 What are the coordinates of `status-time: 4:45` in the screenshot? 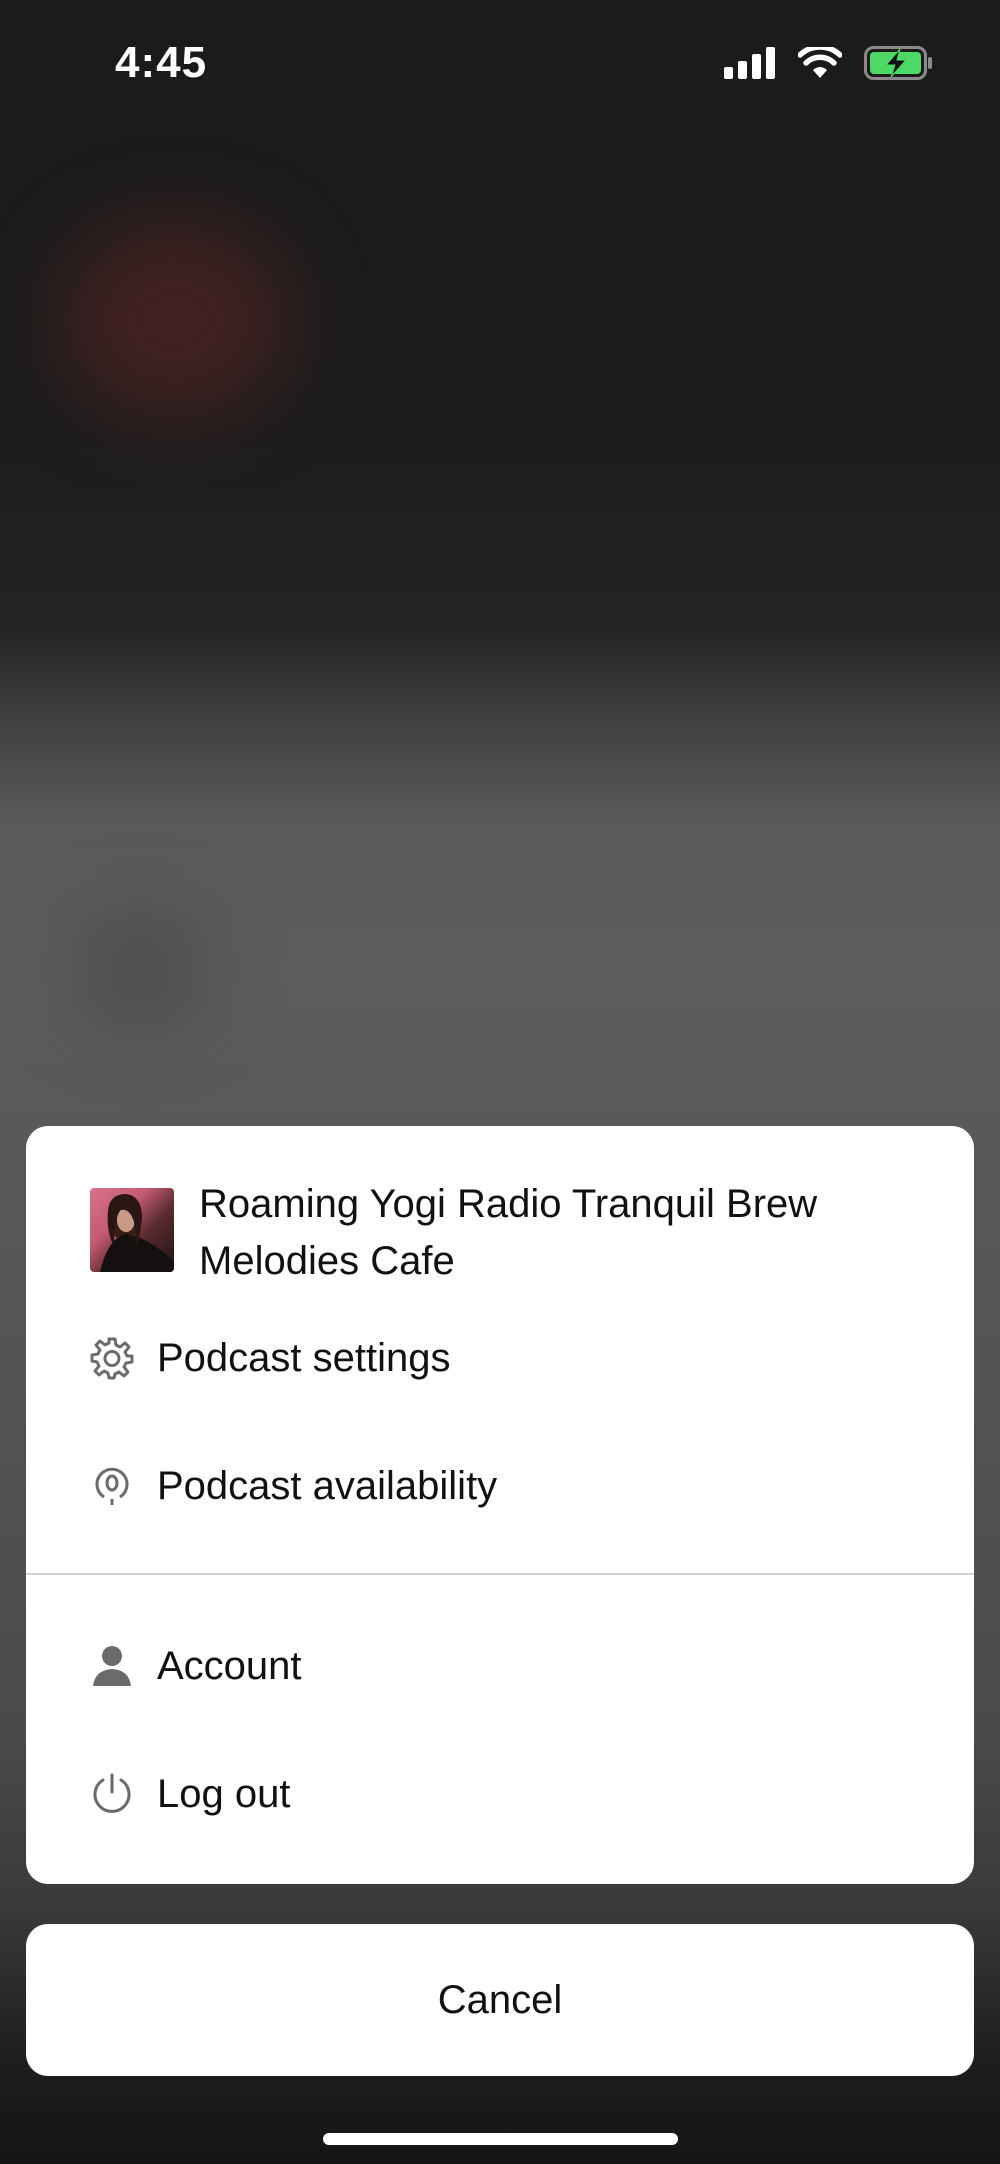 It's located at (161, 62).